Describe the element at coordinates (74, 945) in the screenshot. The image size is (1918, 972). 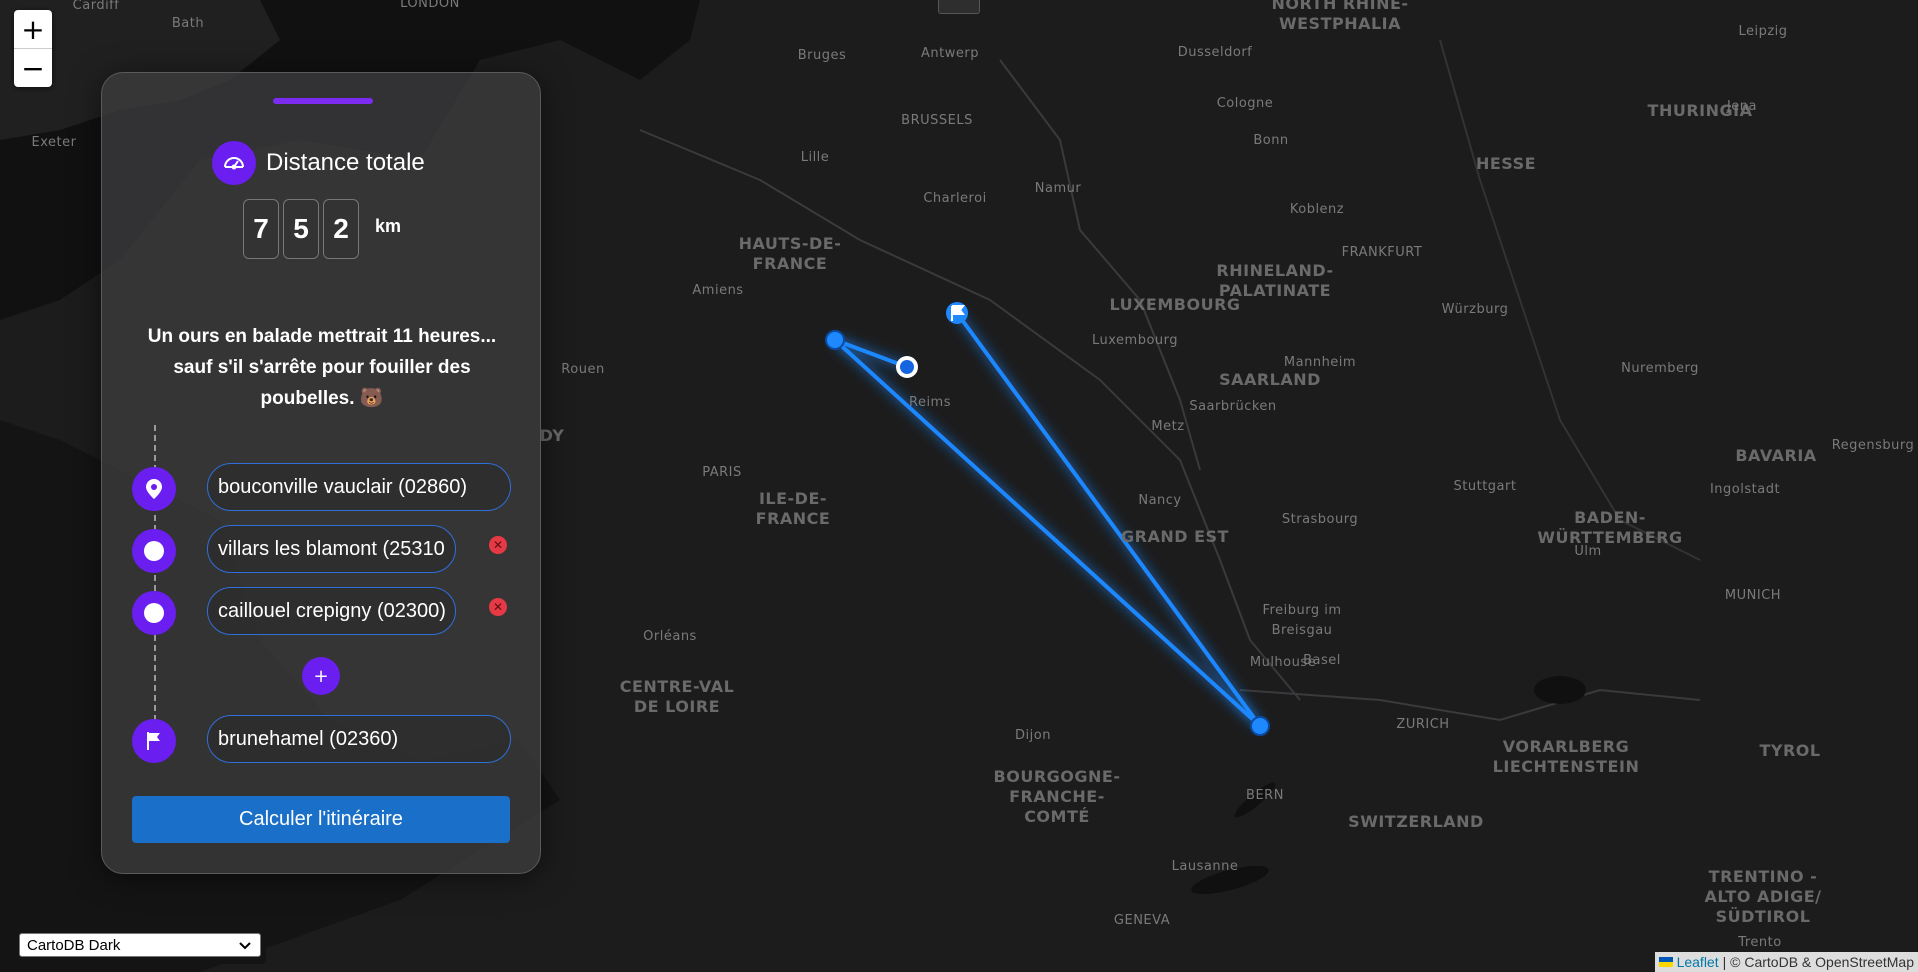
I see `basemap-selected-label: CartoDB Dark` at that location.